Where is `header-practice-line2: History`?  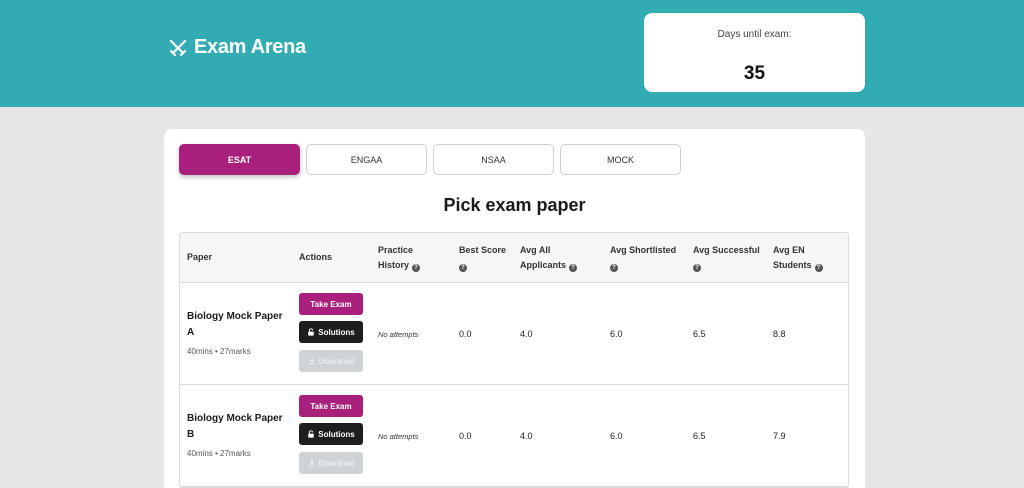 header-practice-line2: History is located at coordinates (394, 265).